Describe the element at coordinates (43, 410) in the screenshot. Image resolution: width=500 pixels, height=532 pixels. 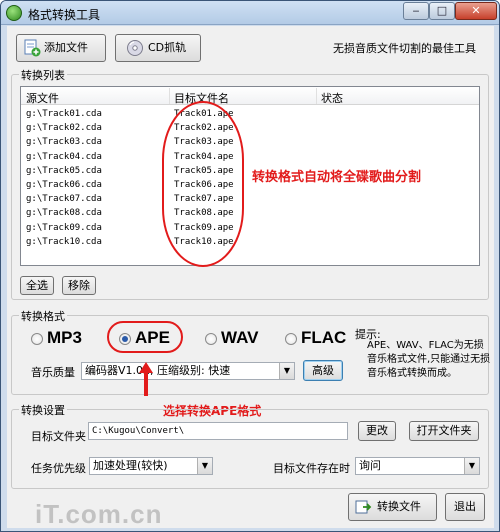
I see `settings-group-label: 转换设置` at that location.